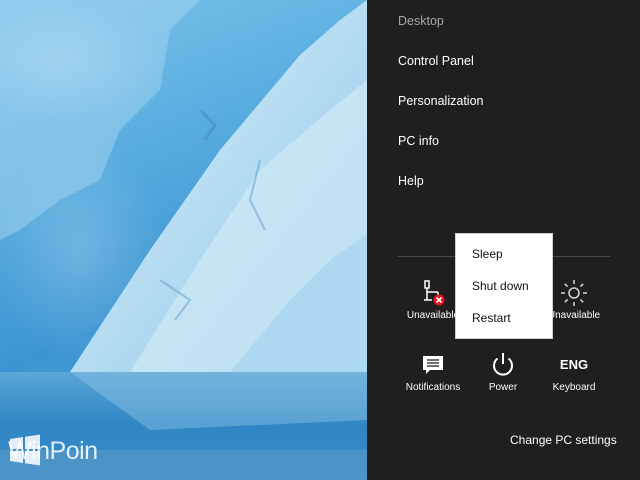  I want to click on notifications-label: Notifications, so click(433, 387).